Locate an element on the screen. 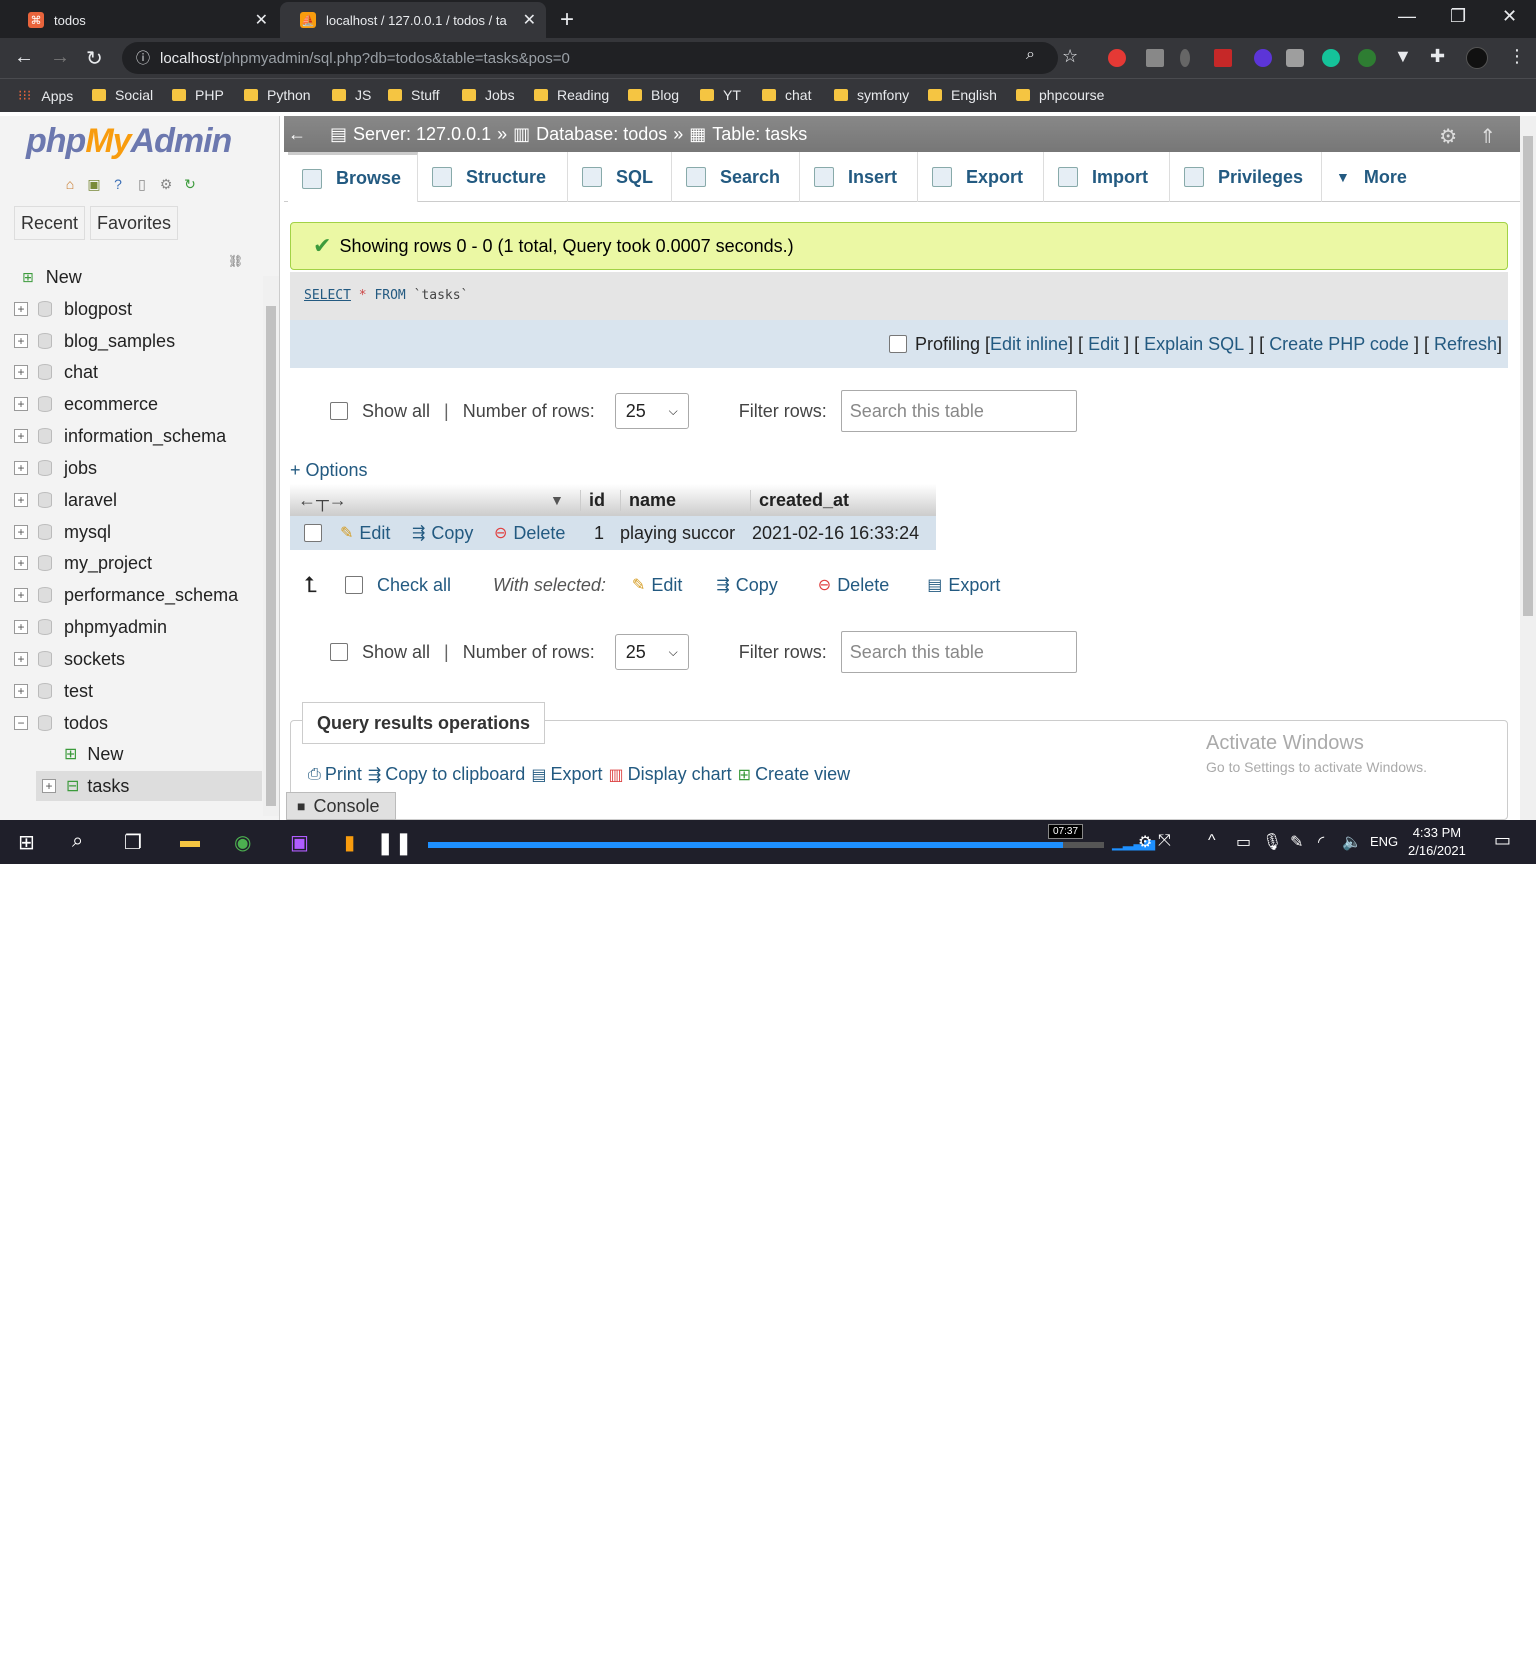 The height and width of the screenshot is (1671, 1536). reload-icon: ↻ is located at coordinates (94, 58).